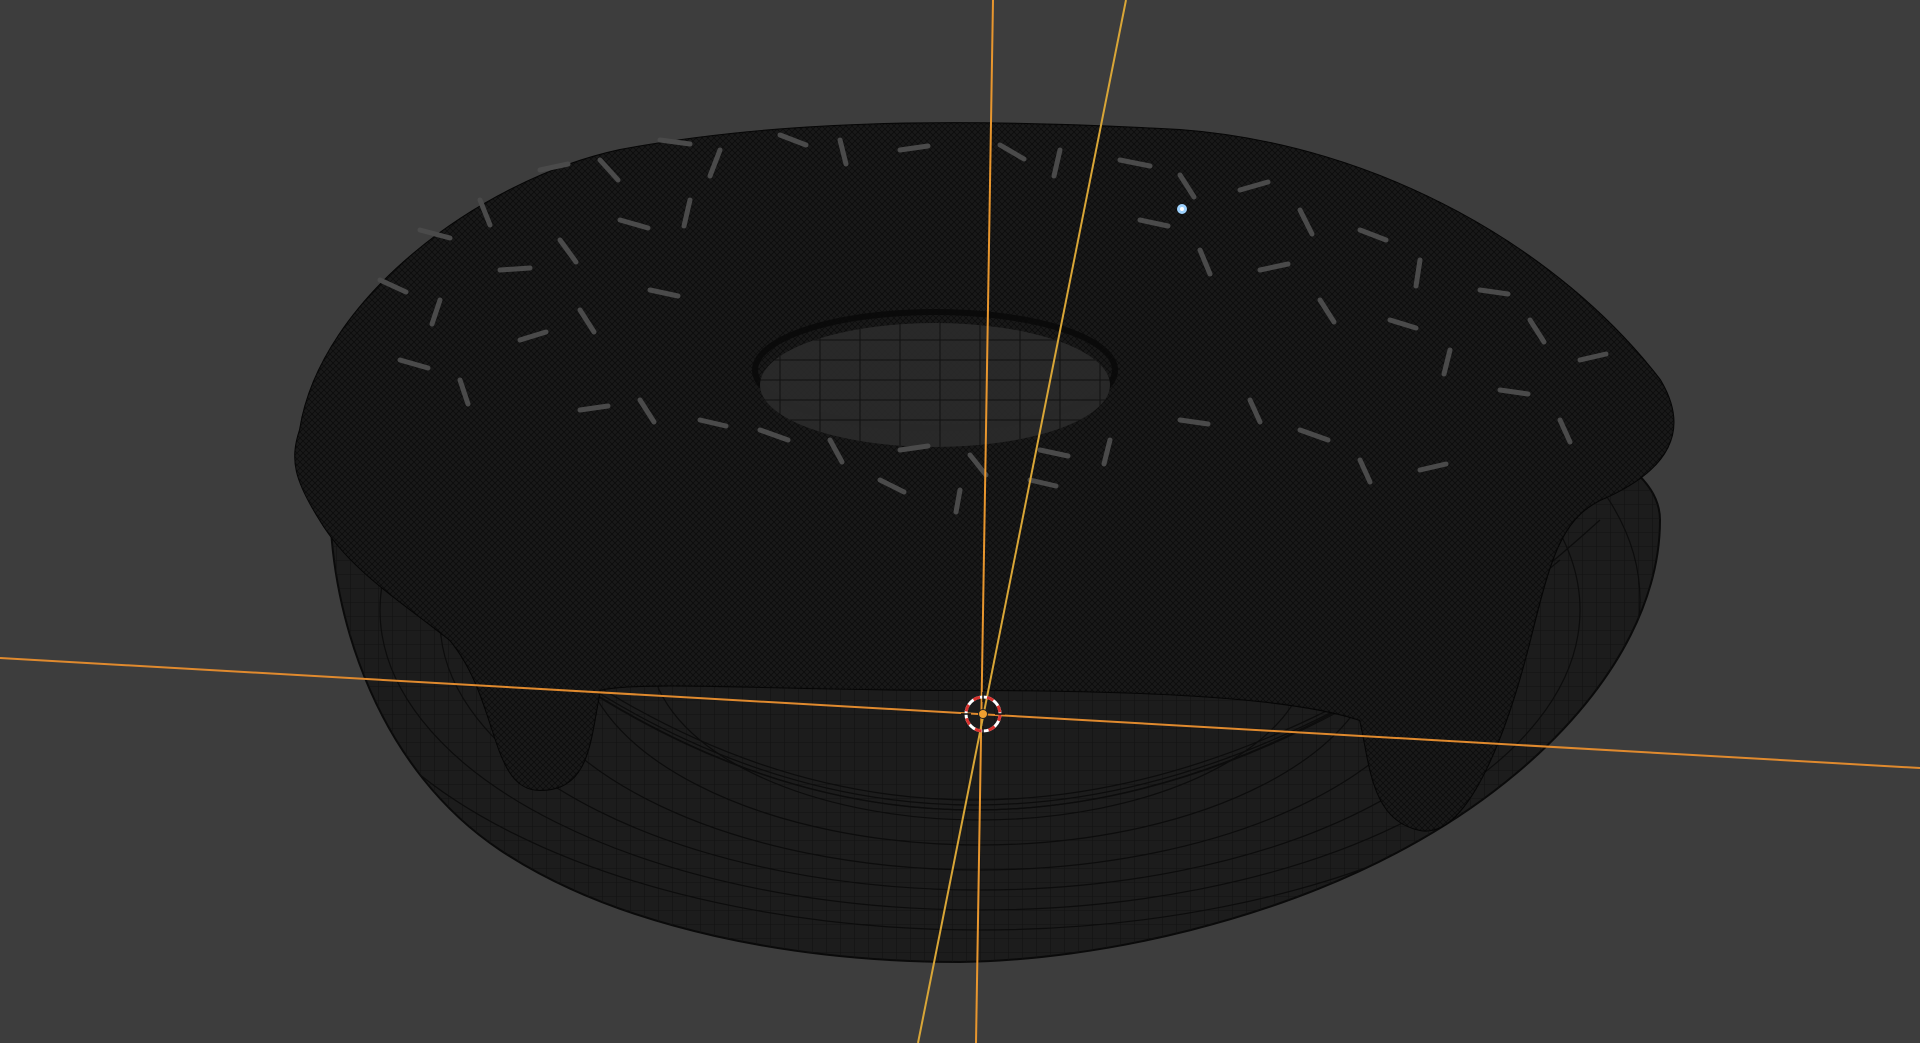  What do you see at coordinates (1182, 209) in the screenshot?
I see `light-point-icon` at bounding box center [1182, 209].